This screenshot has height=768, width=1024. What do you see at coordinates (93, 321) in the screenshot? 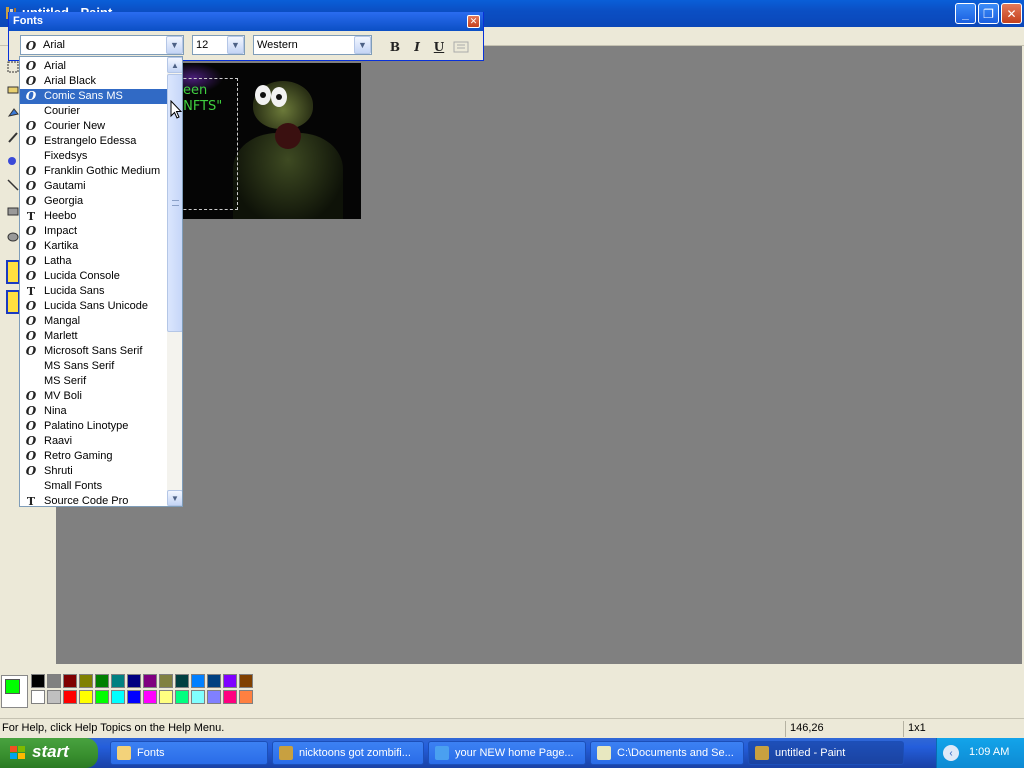
I see `font-list-item: O Mangal` at bounding box center [93, 321].